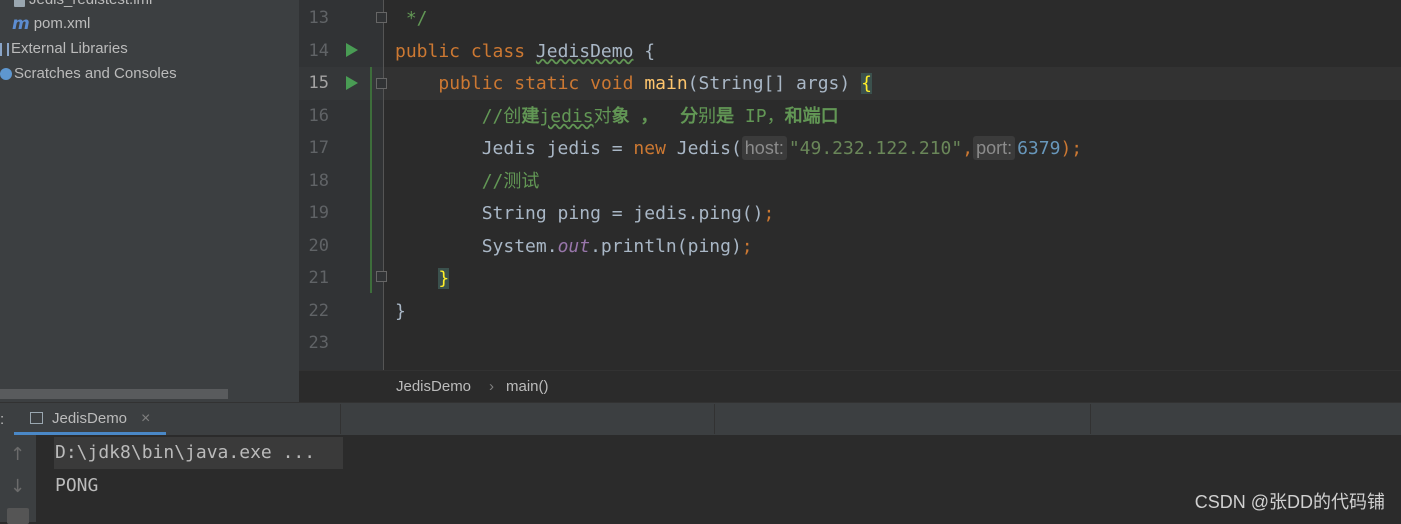 The height and width of the screenshot is (524, 1401). What do you see at coordinates (6, 74) in the screenshot?
I see `scratches-icon` at bounding box center [6, 74].